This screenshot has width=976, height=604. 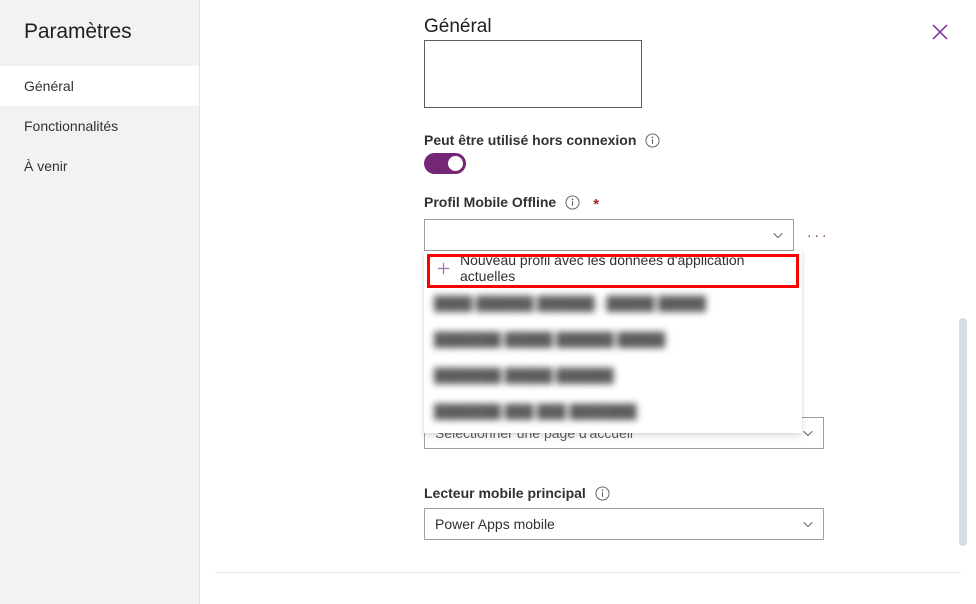 What do you see at coordinates (570, 303) in the screenshot?
I see `dropdown-option-label: ████ ██████ ██████ - █████ █████` at bounding box center [570, 303].